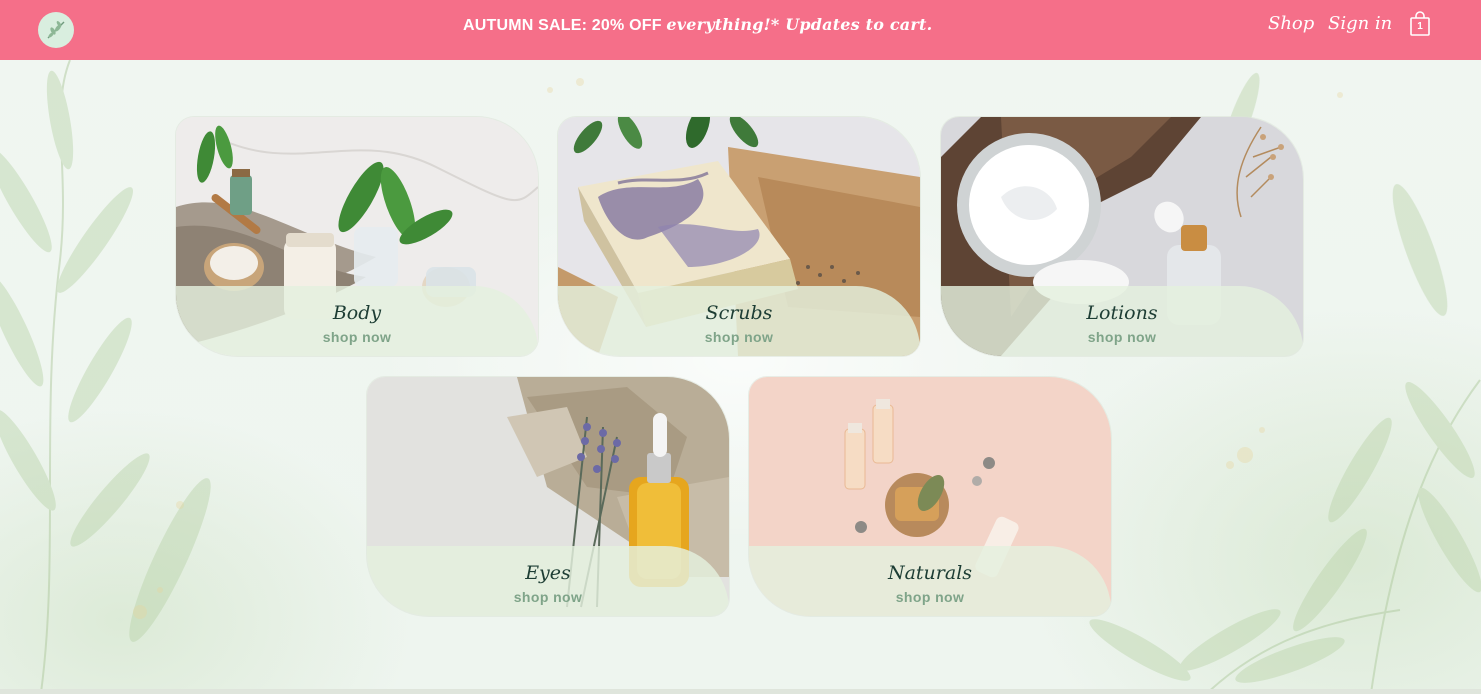 The height and width of the screenshot is (694, 1481). Describe the element at coordinates (548, 573) in the screenshot. I see `category-card-title: Eyes` at that location.